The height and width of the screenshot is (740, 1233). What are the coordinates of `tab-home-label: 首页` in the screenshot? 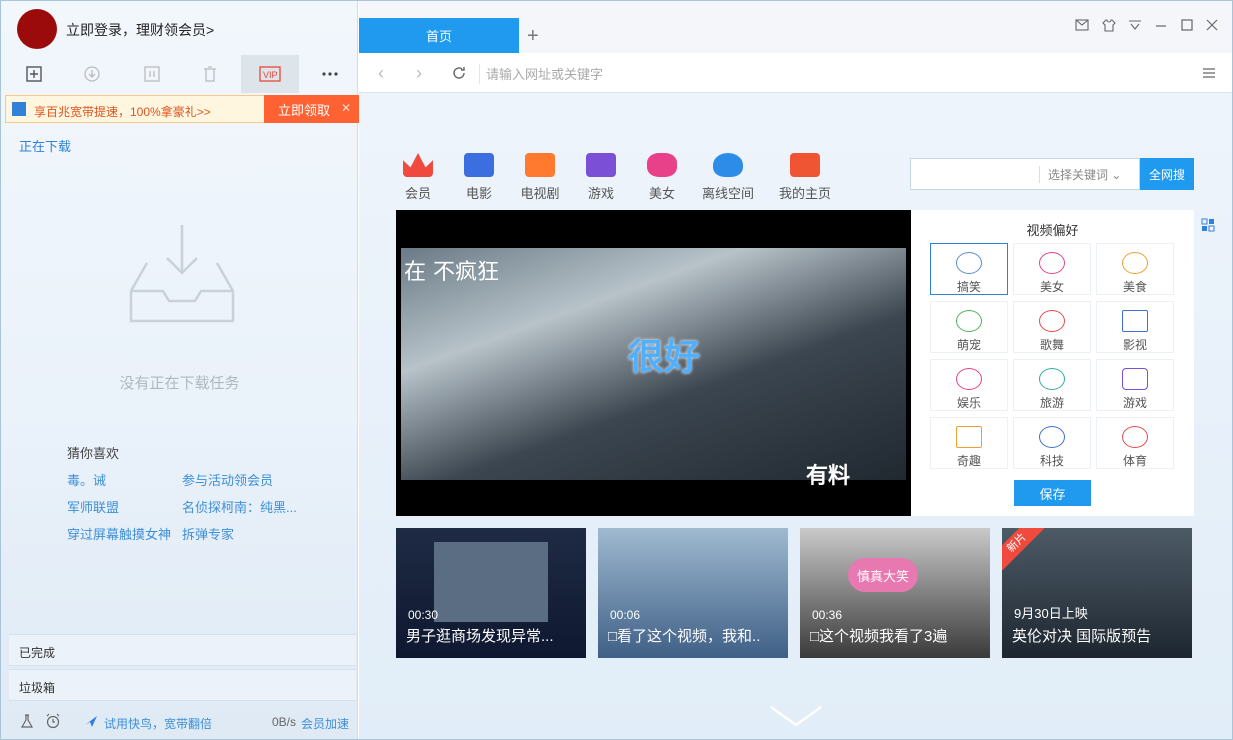 It's located at (438, 36).